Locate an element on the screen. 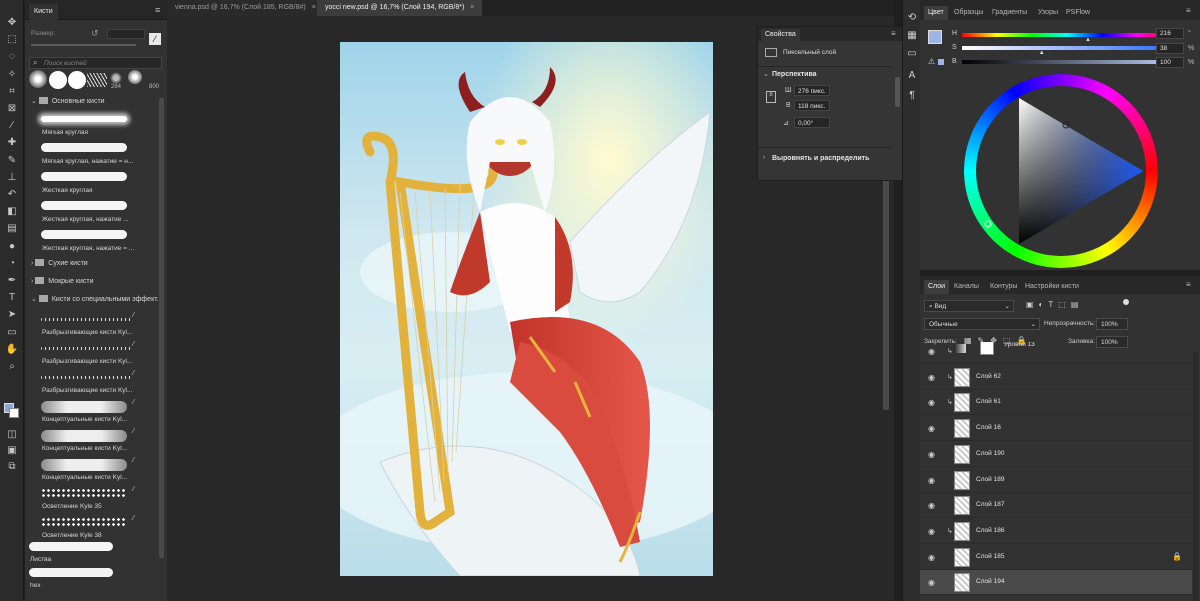 The image size is (1200, 601). saturation-slider is located at coordinates (1067, 48).